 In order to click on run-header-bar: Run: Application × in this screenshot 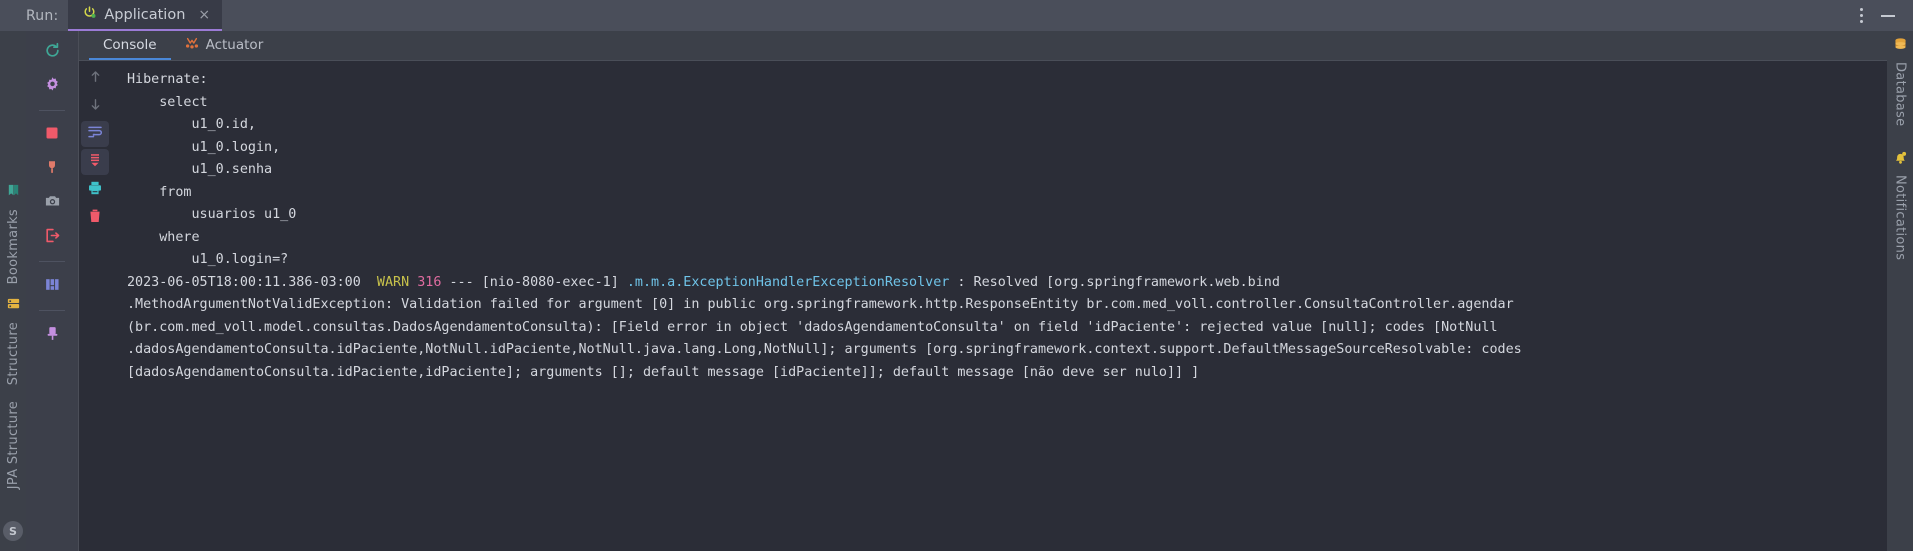, I will do `click(956, 15)`.